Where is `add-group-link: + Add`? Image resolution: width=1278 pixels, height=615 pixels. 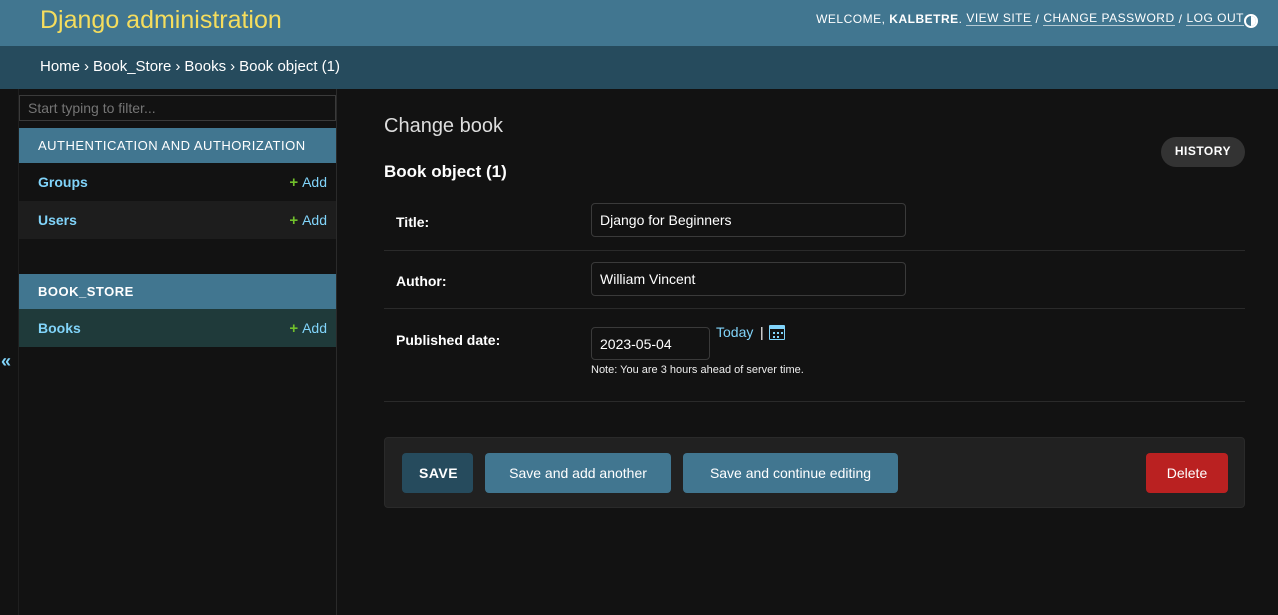 add-group-link: + Add is located at coordinates (308, 182).